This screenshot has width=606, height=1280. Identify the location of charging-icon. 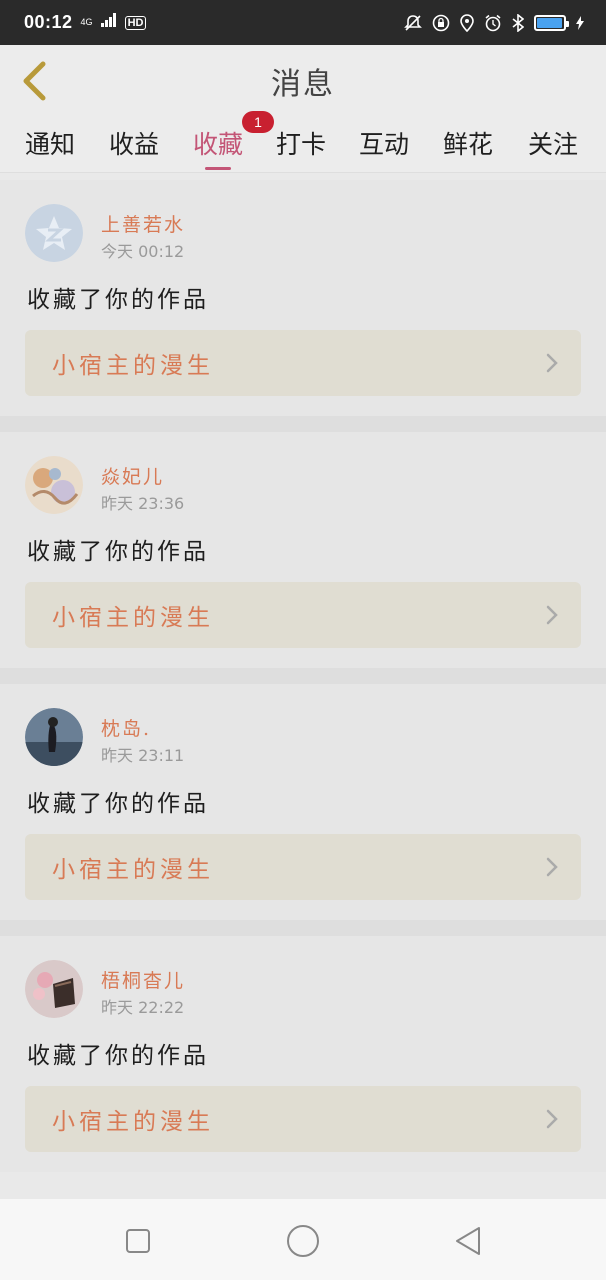
(580, 22).